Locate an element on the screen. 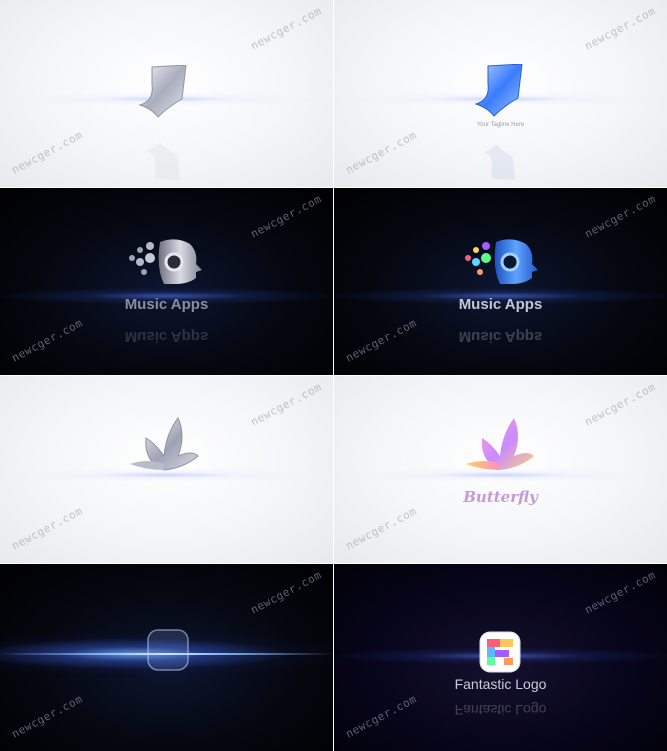  panel-1: newcger.com newcger.com is located at coordinates (166, 93).